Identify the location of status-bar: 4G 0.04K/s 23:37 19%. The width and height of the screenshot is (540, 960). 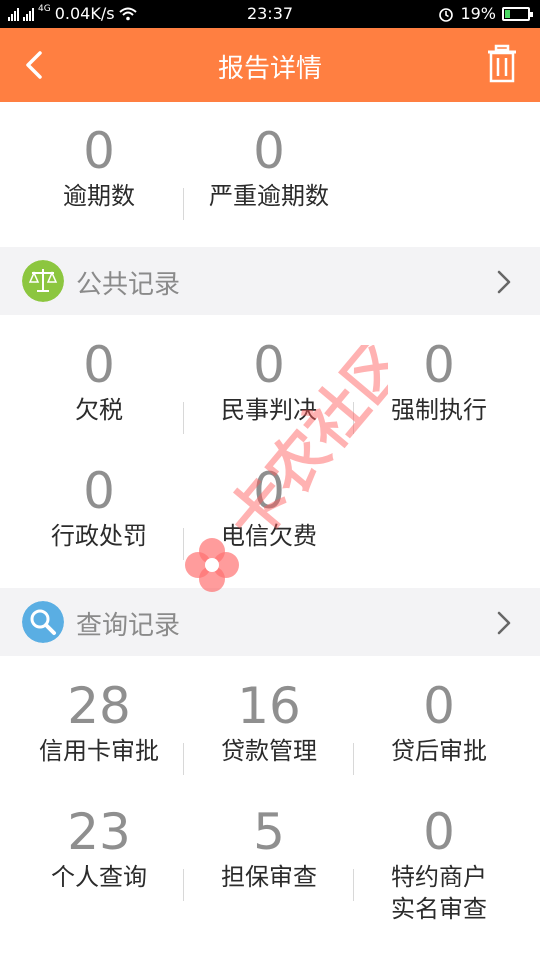
(270, 14).